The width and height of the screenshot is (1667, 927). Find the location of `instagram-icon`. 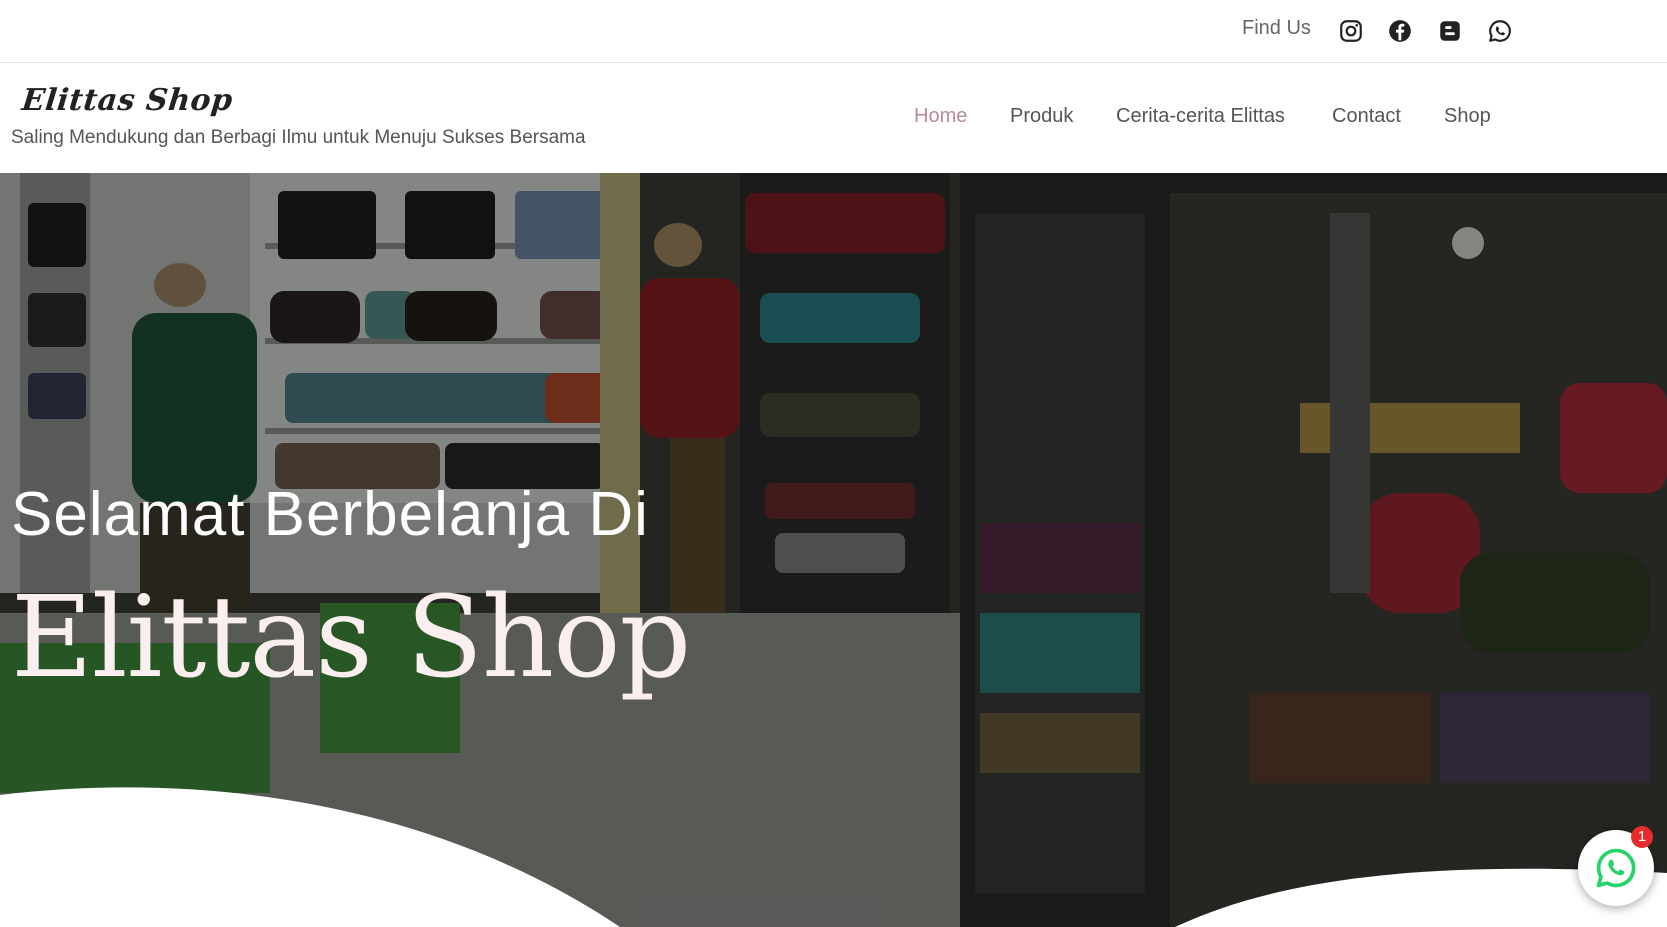

instagram-icon is located at coordinates (1351, 31).